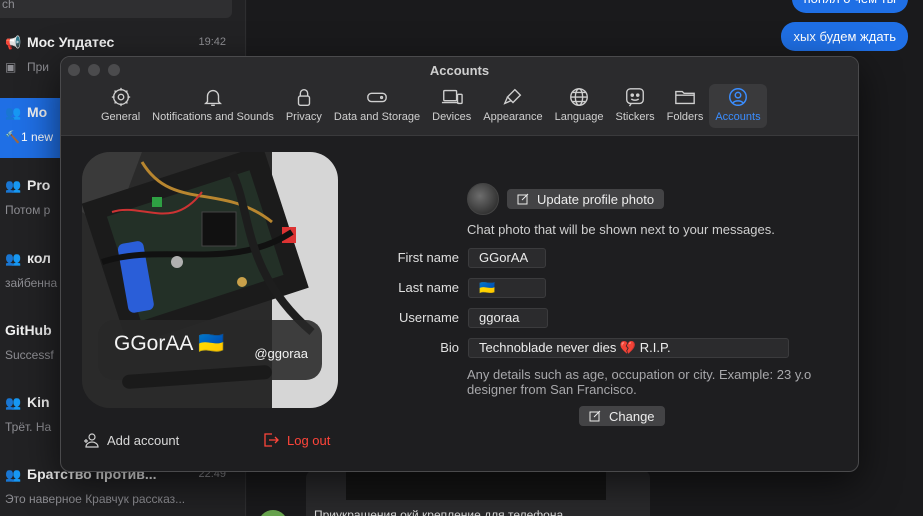  What do you see at coordinates (844, 36) in the screenshot?
I see `message-bubble: хых будем ждать` at bounding box center [844, 36].